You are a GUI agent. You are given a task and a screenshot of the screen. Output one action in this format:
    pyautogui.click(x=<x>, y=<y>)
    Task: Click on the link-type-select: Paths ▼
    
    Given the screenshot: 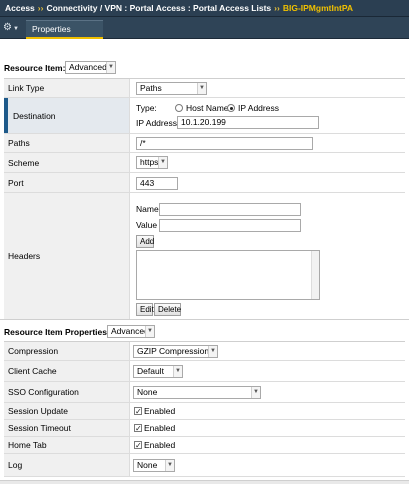 What is the action you would take?
    pyautogui.click(x=171, y=88)
    